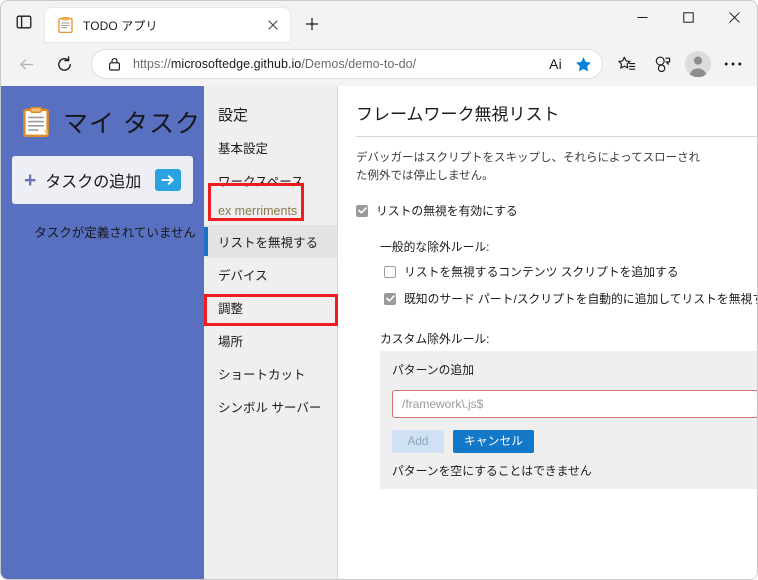 The height and width of the screenshot is (580, 758). I want to click on tab-strip: TODO アプリ, so click(379, 21).